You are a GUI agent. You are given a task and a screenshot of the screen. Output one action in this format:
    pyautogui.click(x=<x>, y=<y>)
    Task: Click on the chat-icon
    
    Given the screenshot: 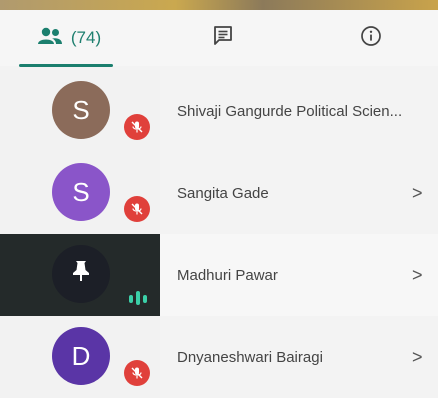 What is the action you would take?
    pyautogui.click(x=223, y=38)
    